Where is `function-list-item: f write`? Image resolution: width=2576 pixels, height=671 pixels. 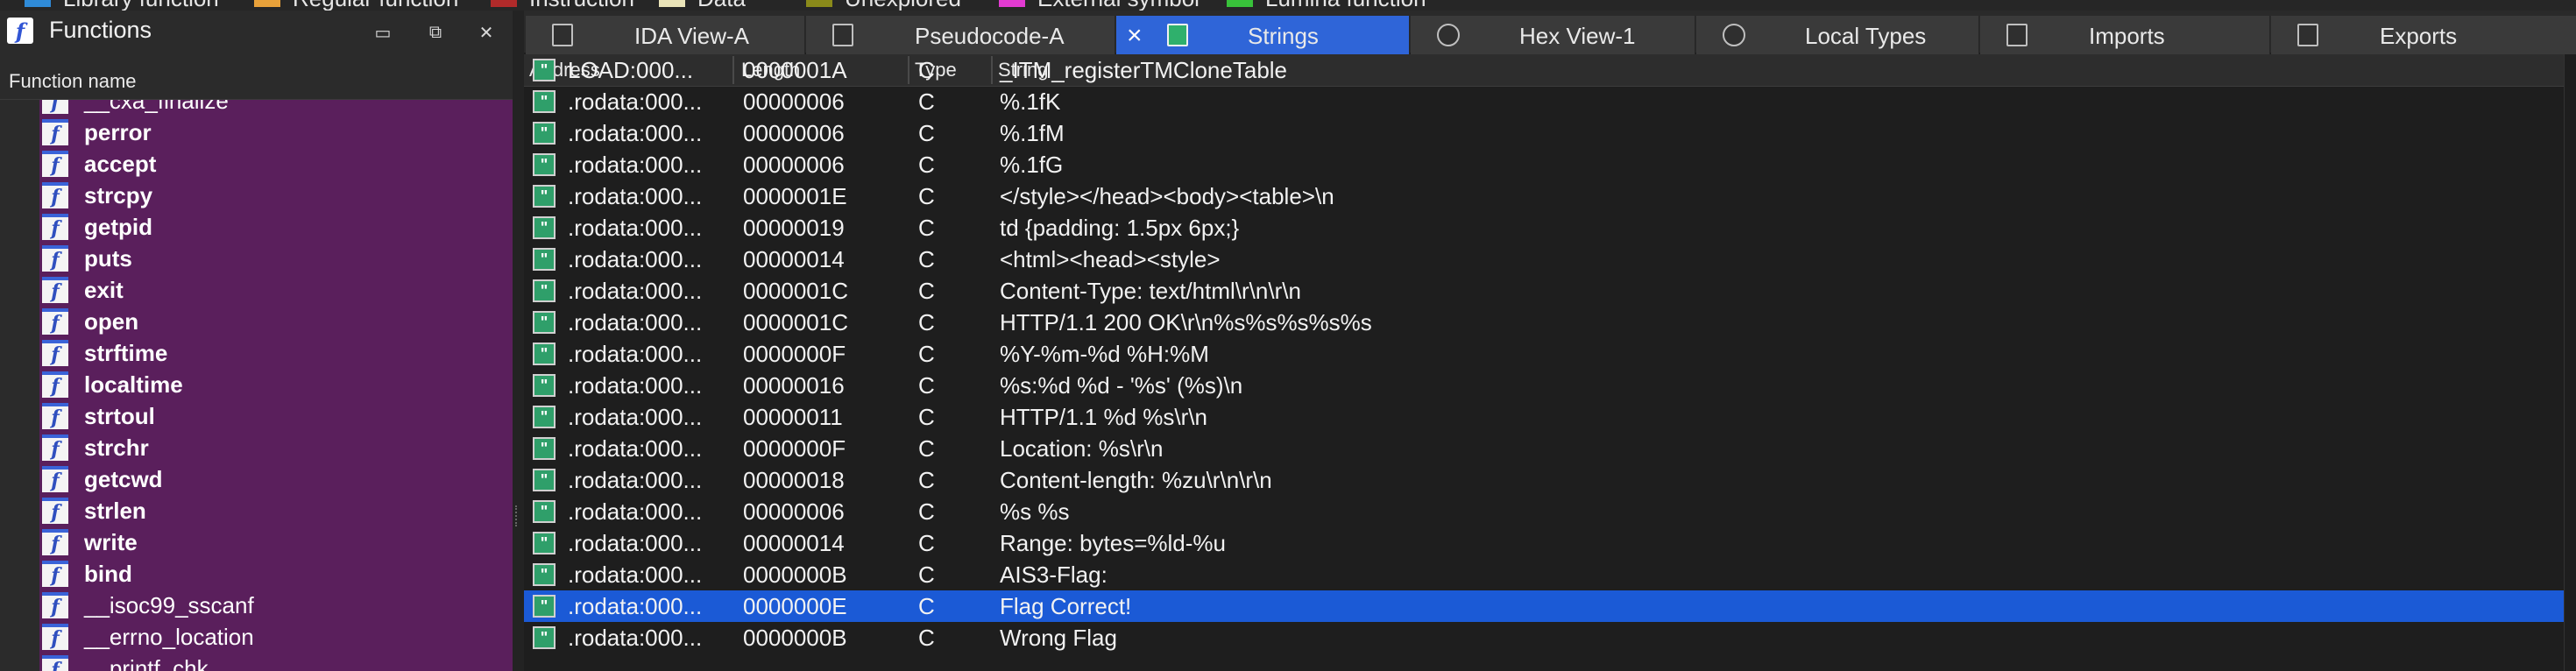 function-list-item: f write is located at coordinates (256, 541).